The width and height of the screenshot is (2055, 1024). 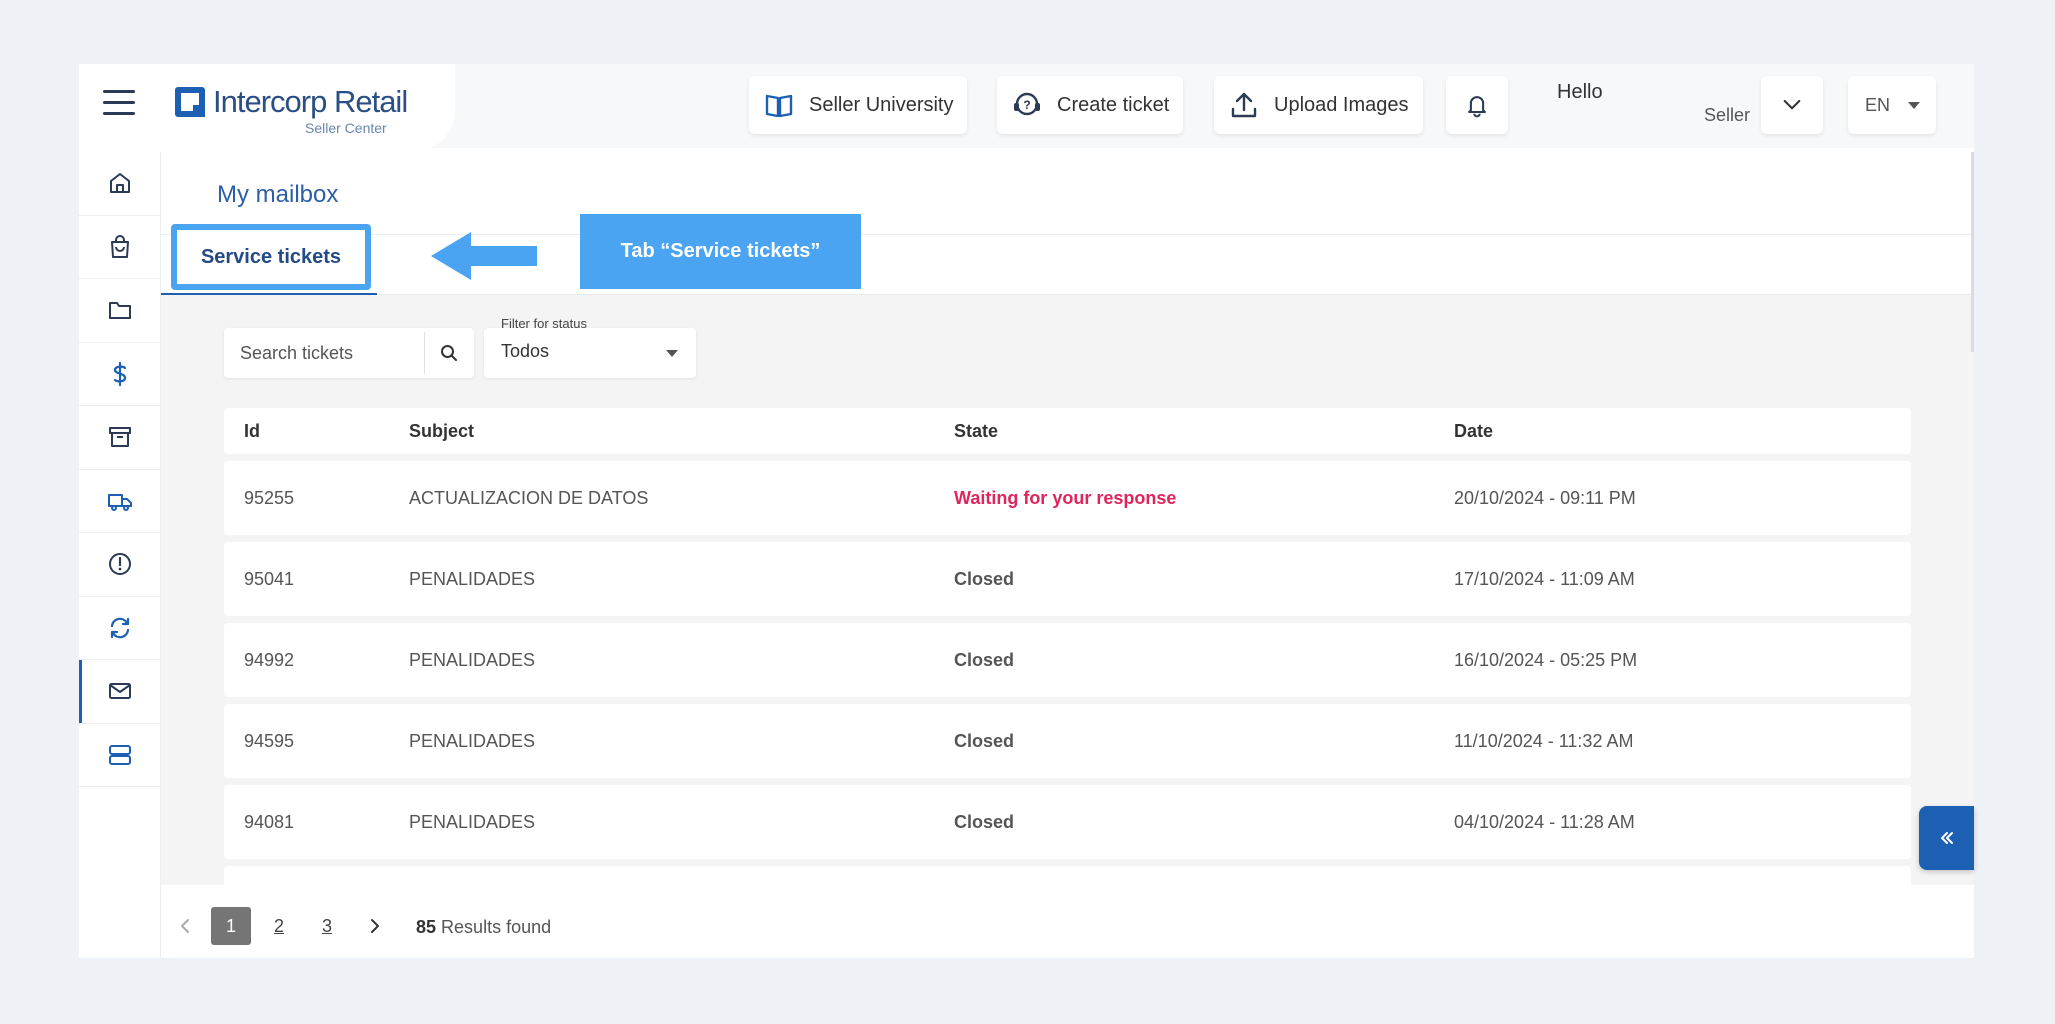 I want to click on upload-images-button: Upload Images, so click(x=1318, y=105).